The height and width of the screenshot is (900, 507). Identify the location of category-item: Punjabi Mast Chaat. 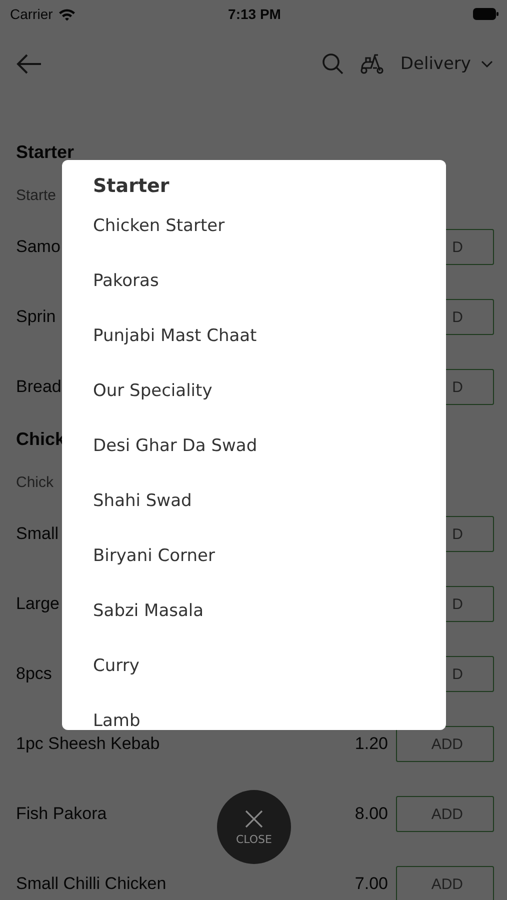
(269, 350).